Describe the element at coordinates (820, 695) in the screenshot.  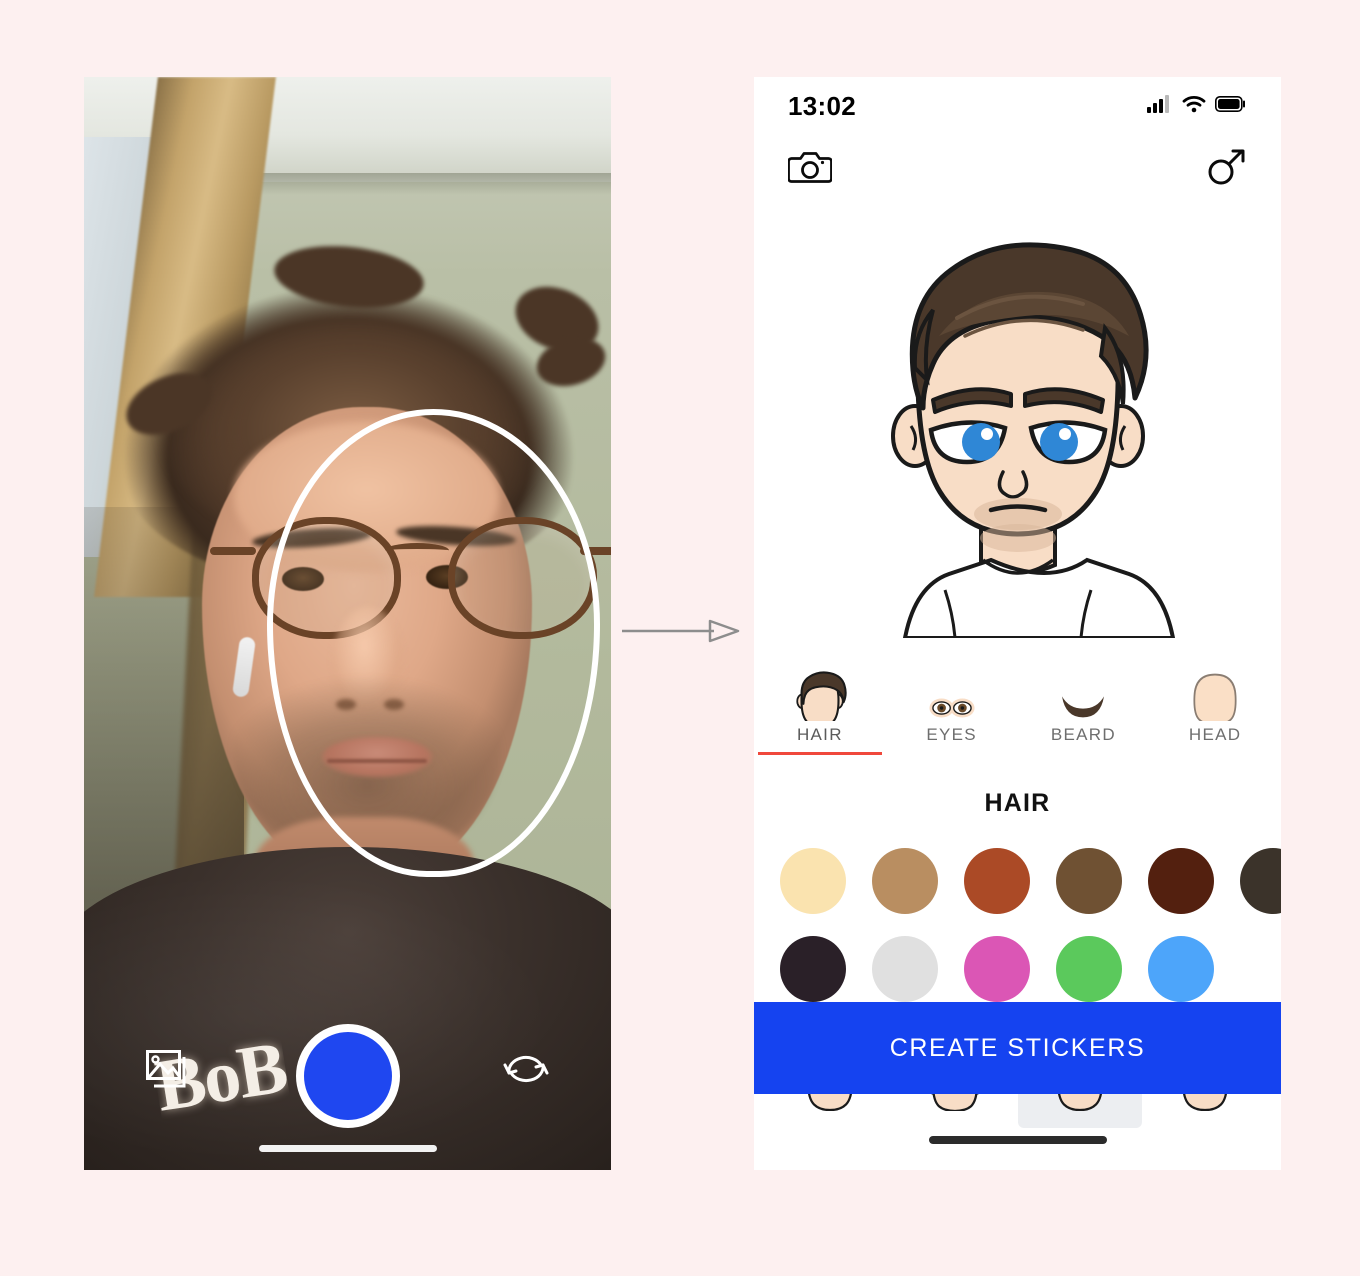
I see `hair-tab-icon` at that location.